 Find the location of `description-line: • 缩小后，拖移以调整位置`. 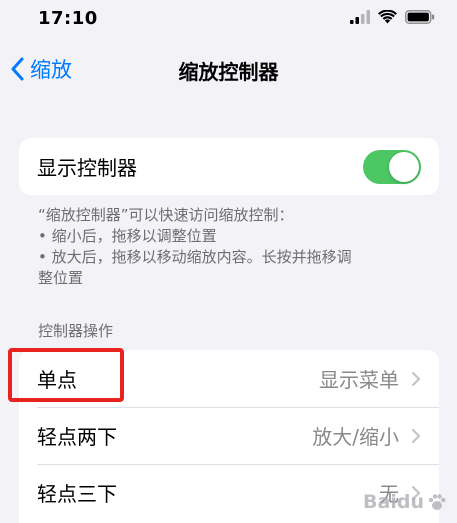

description-line: • 缩小后，拖移以调整位置 is located at coordinates (127, 236).